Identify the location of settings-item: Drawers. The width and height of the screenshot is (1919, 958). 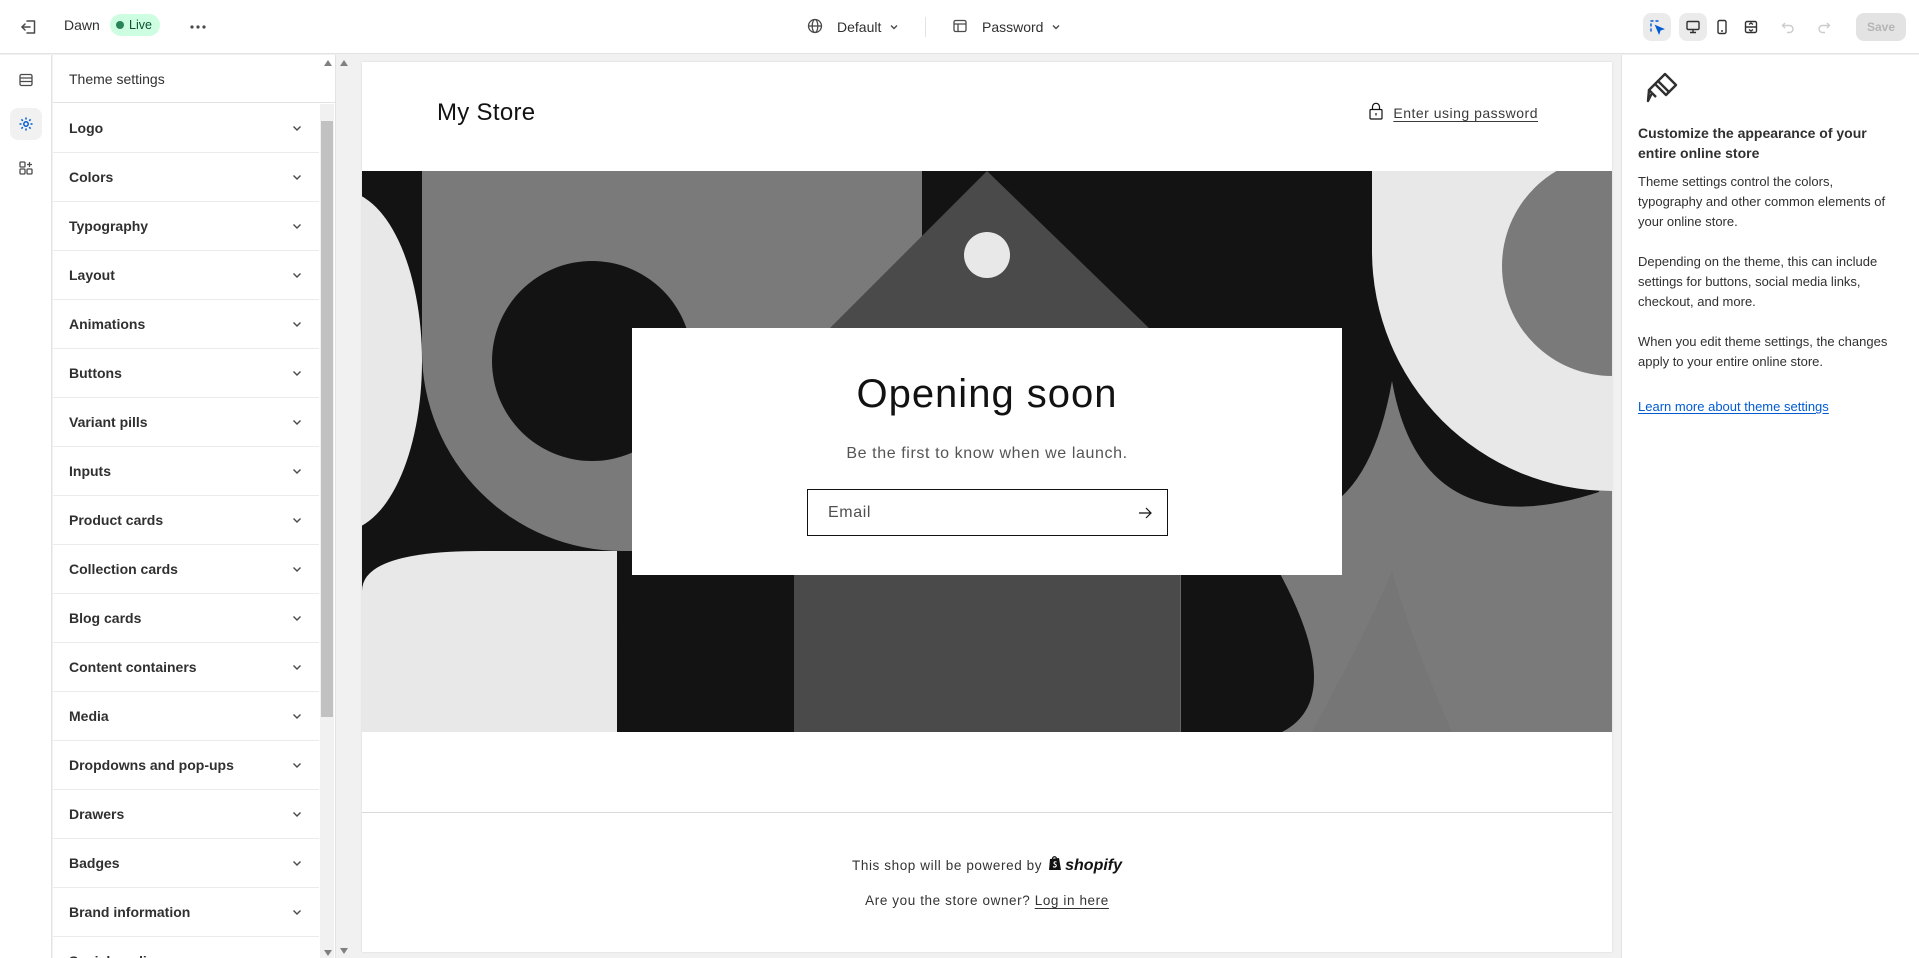
(186, 814).